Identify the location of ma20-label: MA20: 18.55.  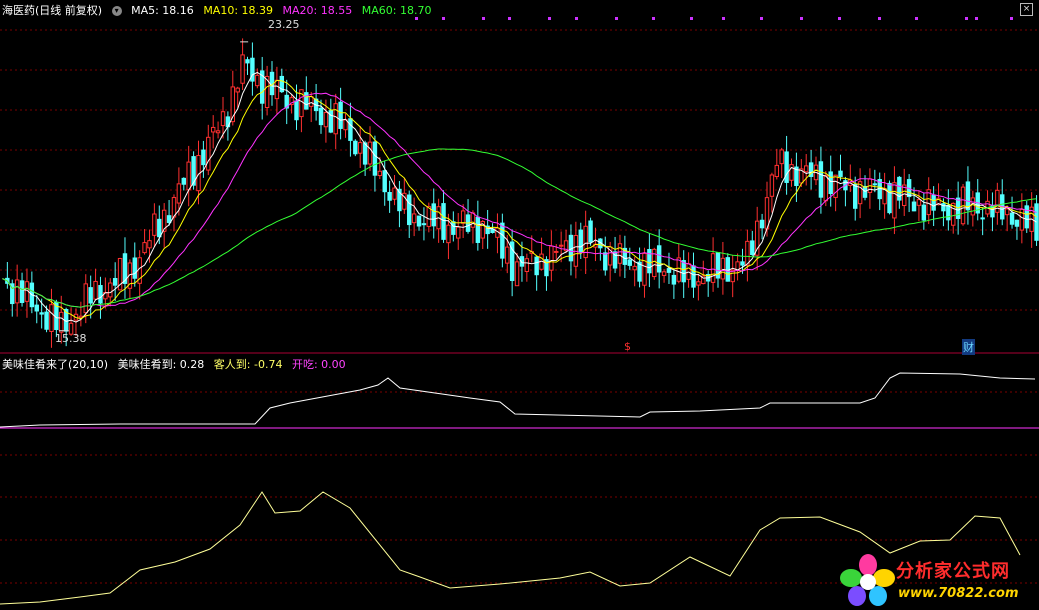
(317, 10).